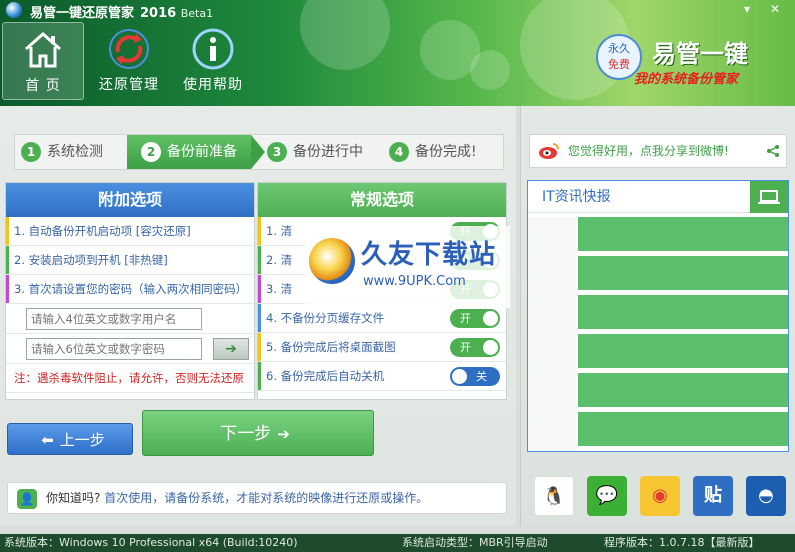  I want to click on tip-message: 首次使用，请备份系统，才能对系统的映像进行还原或操作。, so click(266, 498).